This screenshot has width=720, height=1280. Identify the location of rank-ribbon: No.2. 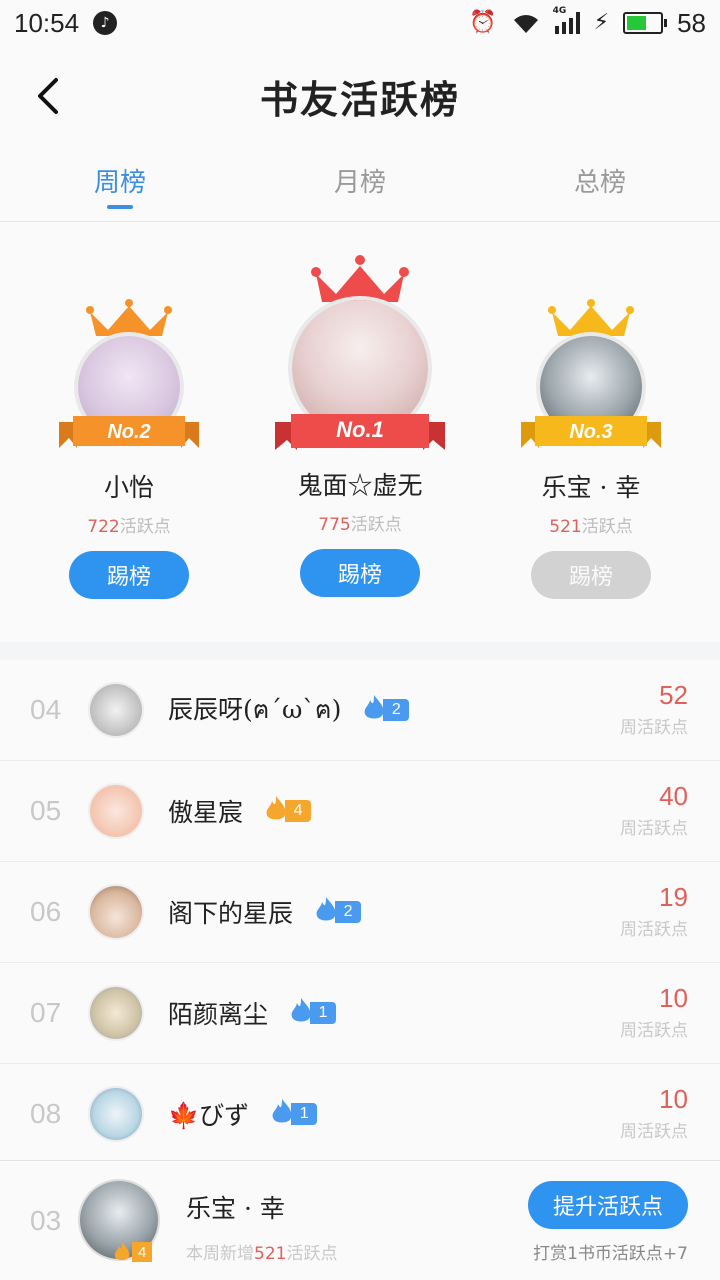
(129, 432).